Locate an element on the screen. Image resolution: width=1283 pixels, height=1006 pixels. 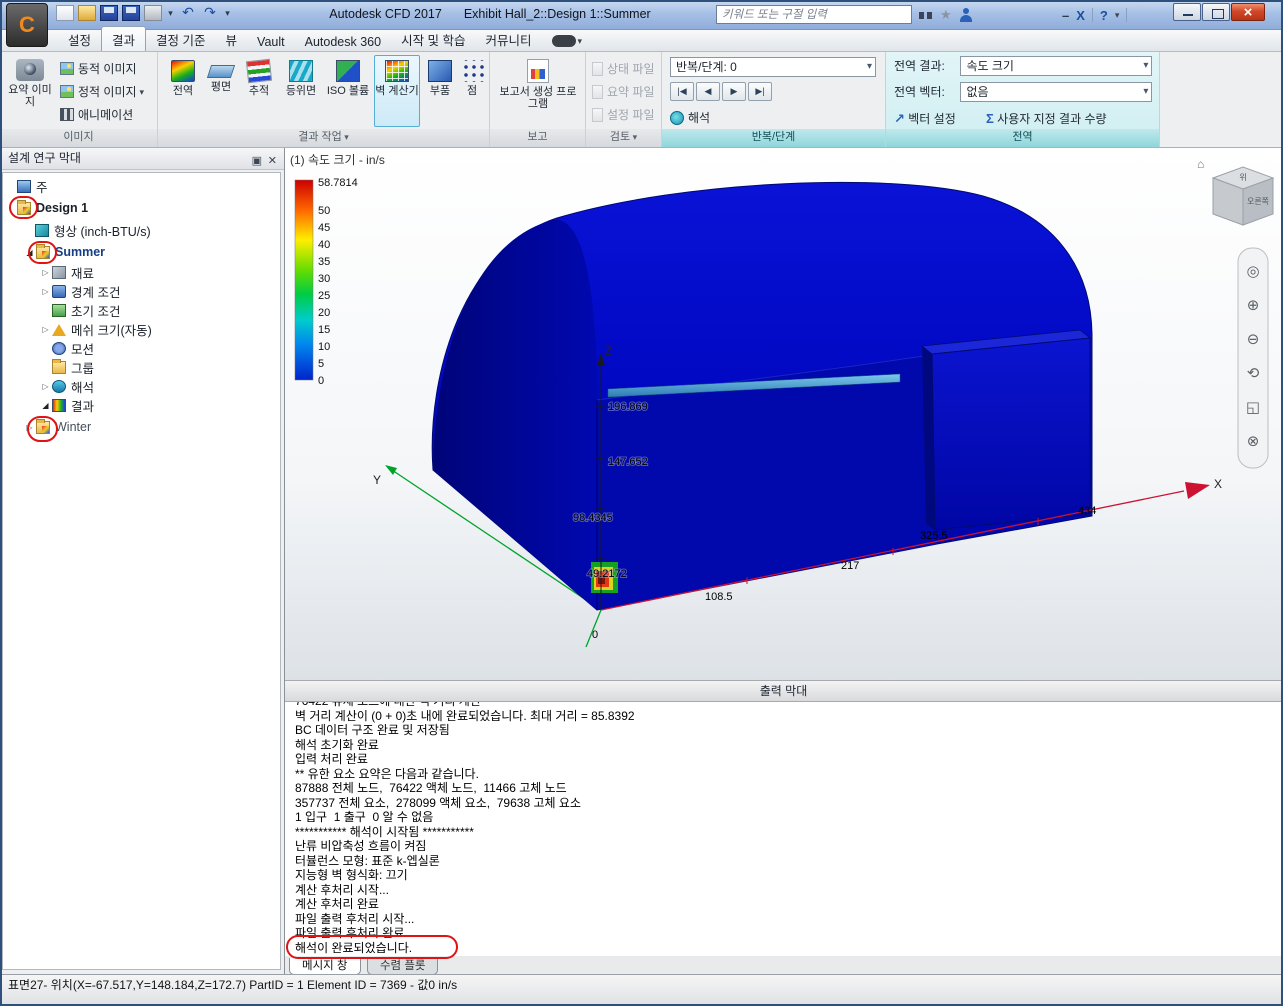
tree-item-design1: Design 1 is located at coordinates (141, 208).